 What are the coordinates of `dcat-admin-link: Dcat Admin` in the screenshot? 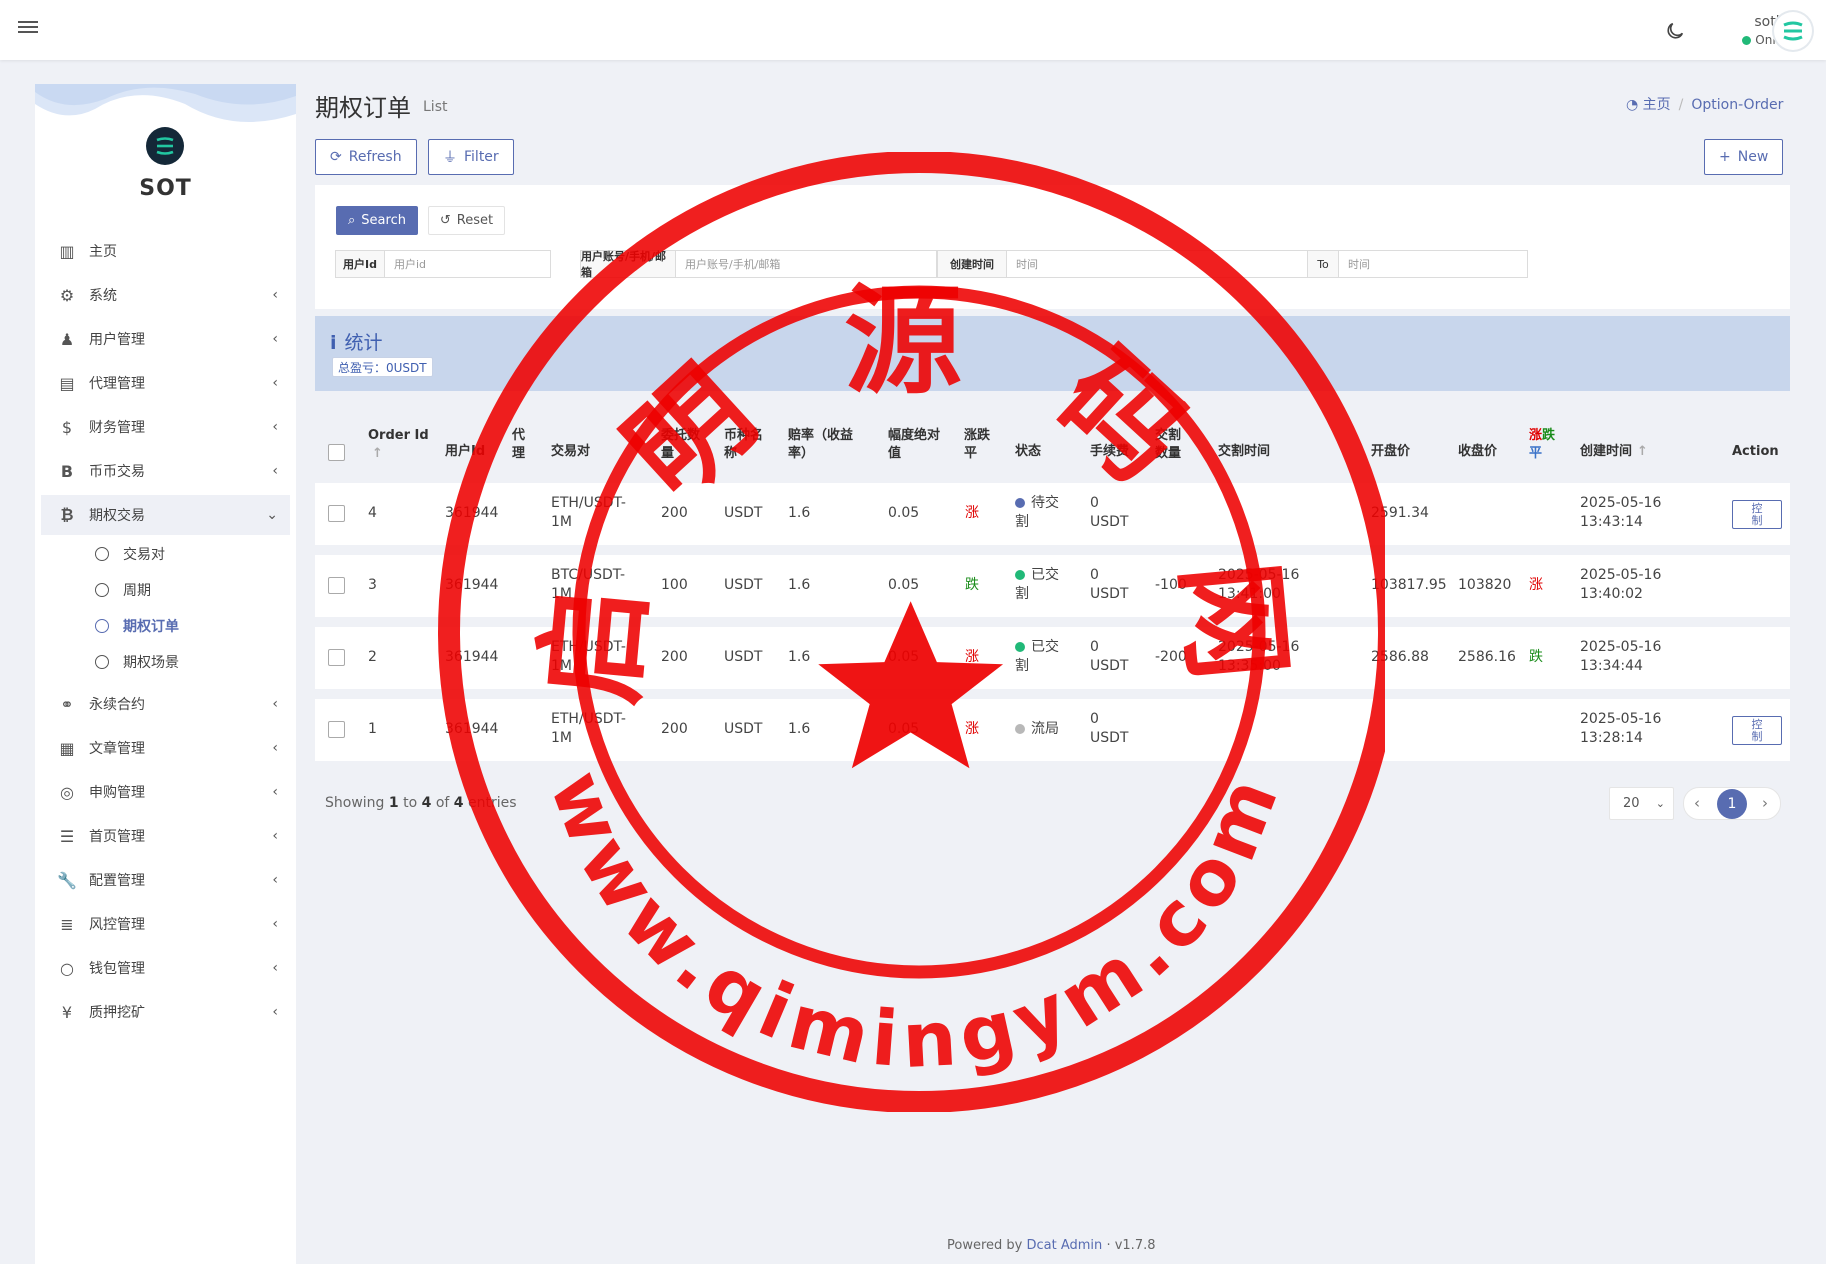 It's located at (1065, 1245).